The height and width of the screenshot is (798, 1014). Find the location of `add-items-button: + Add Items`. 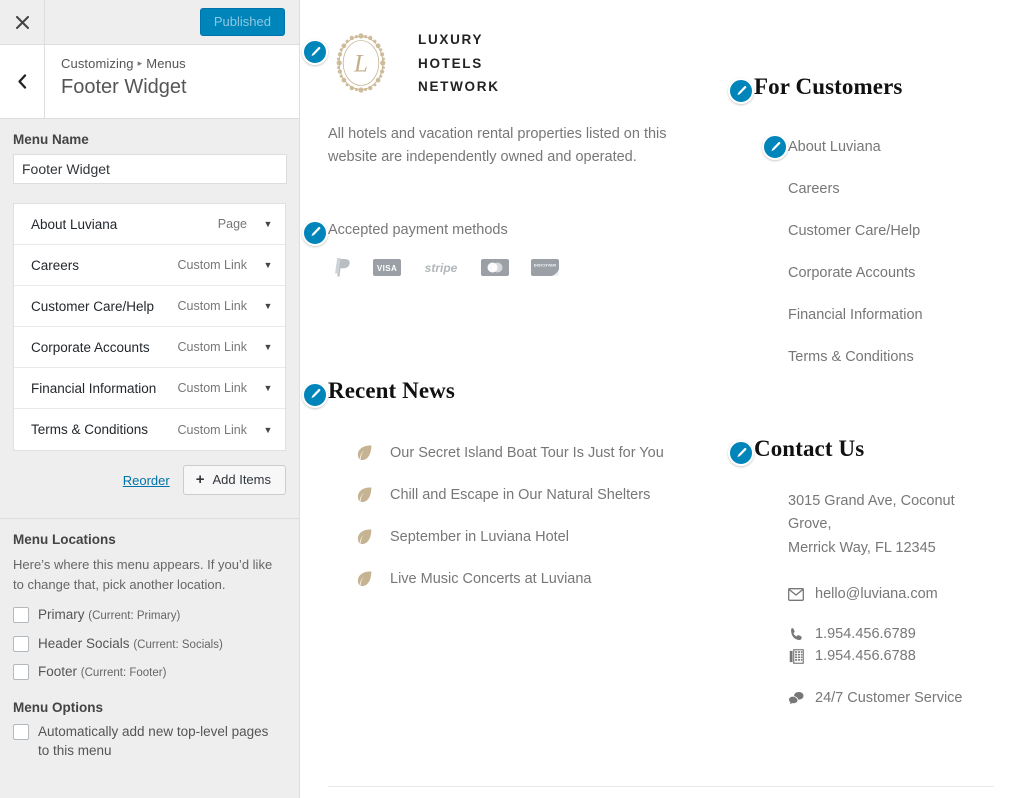

add-items-button: + Add Items is located at coordinates (234, 480).